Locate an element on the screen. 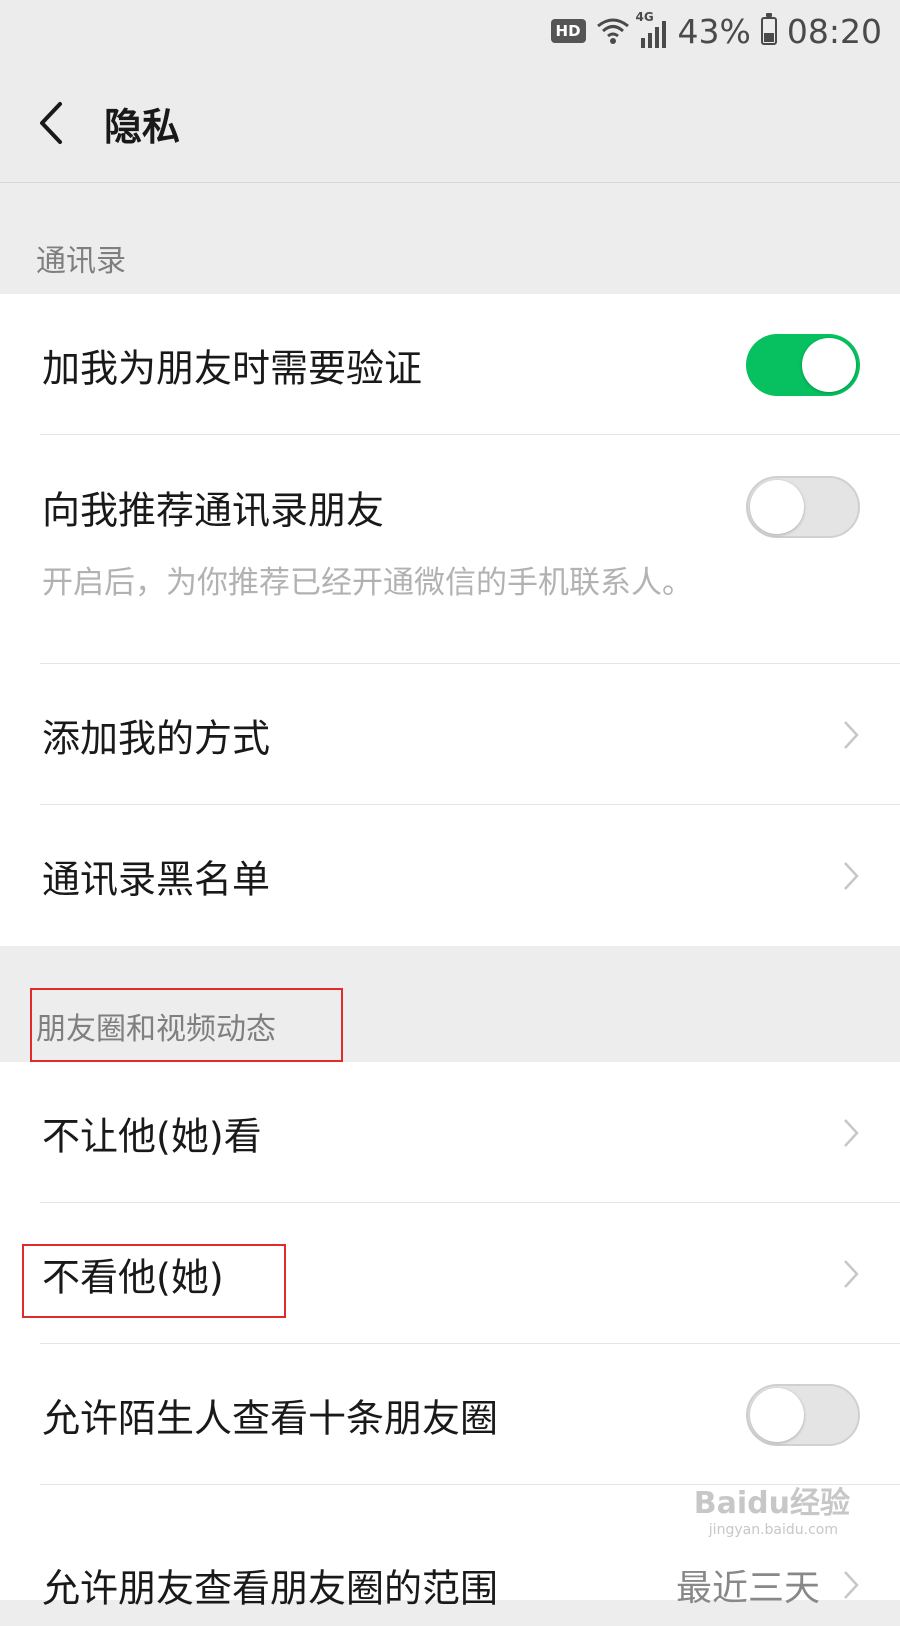 The image size is (900, 1626). setting-label: 允许朋友查看朋友圈的范围 is located at coordinates (270, 1588).